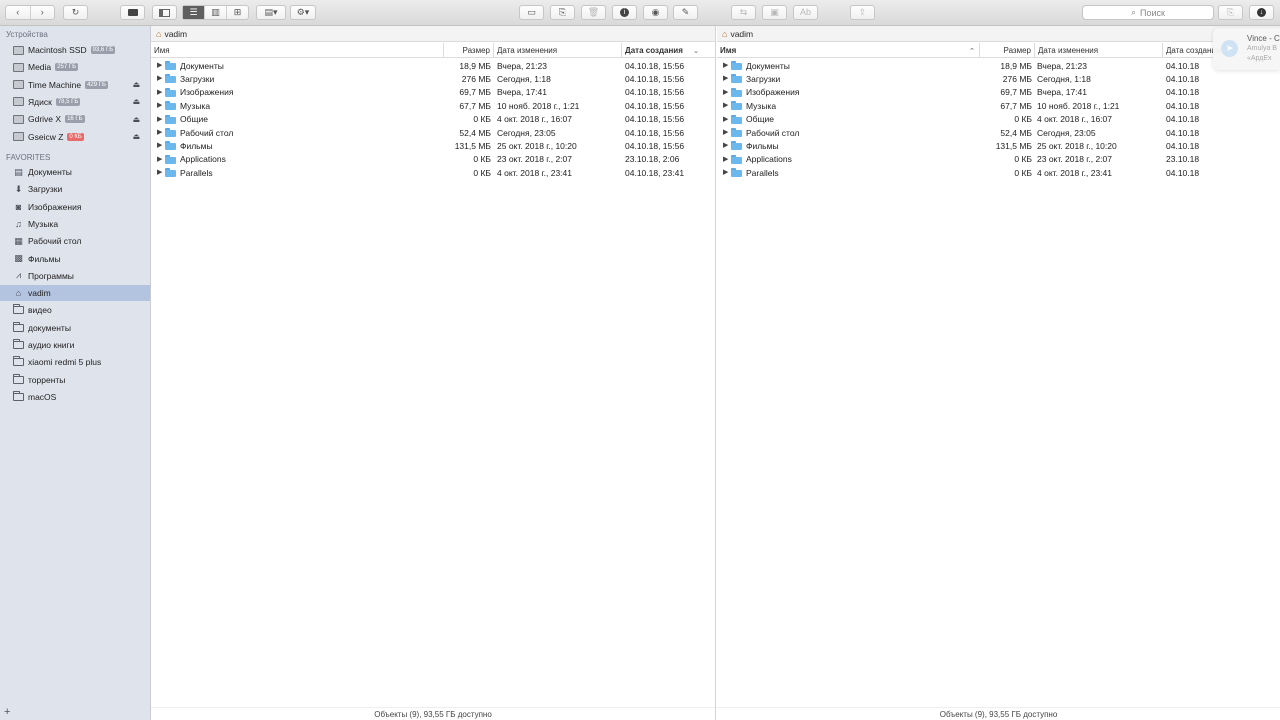 The image size is (1280, 720). I want to click on file-created: 23.10.18, so click(1183, 159).